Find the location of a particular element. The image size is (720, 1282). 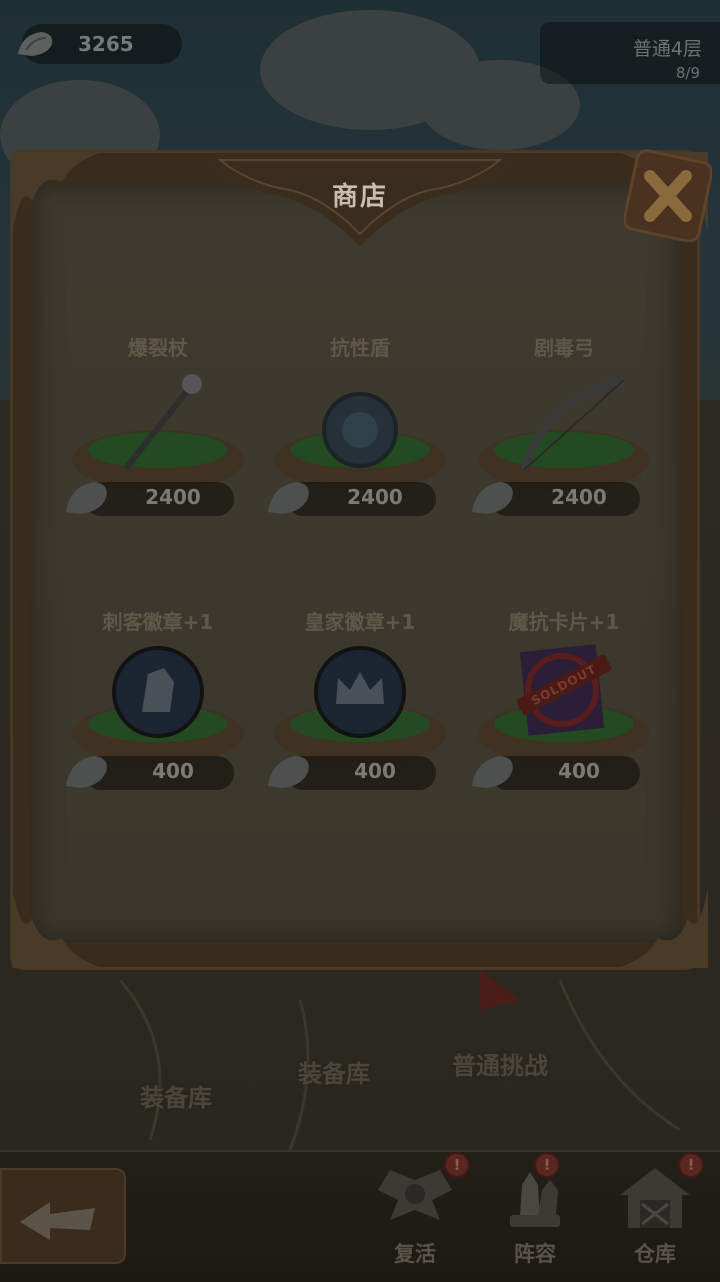

item-name: 爆裂杖 is located at coordinates (158, 348).